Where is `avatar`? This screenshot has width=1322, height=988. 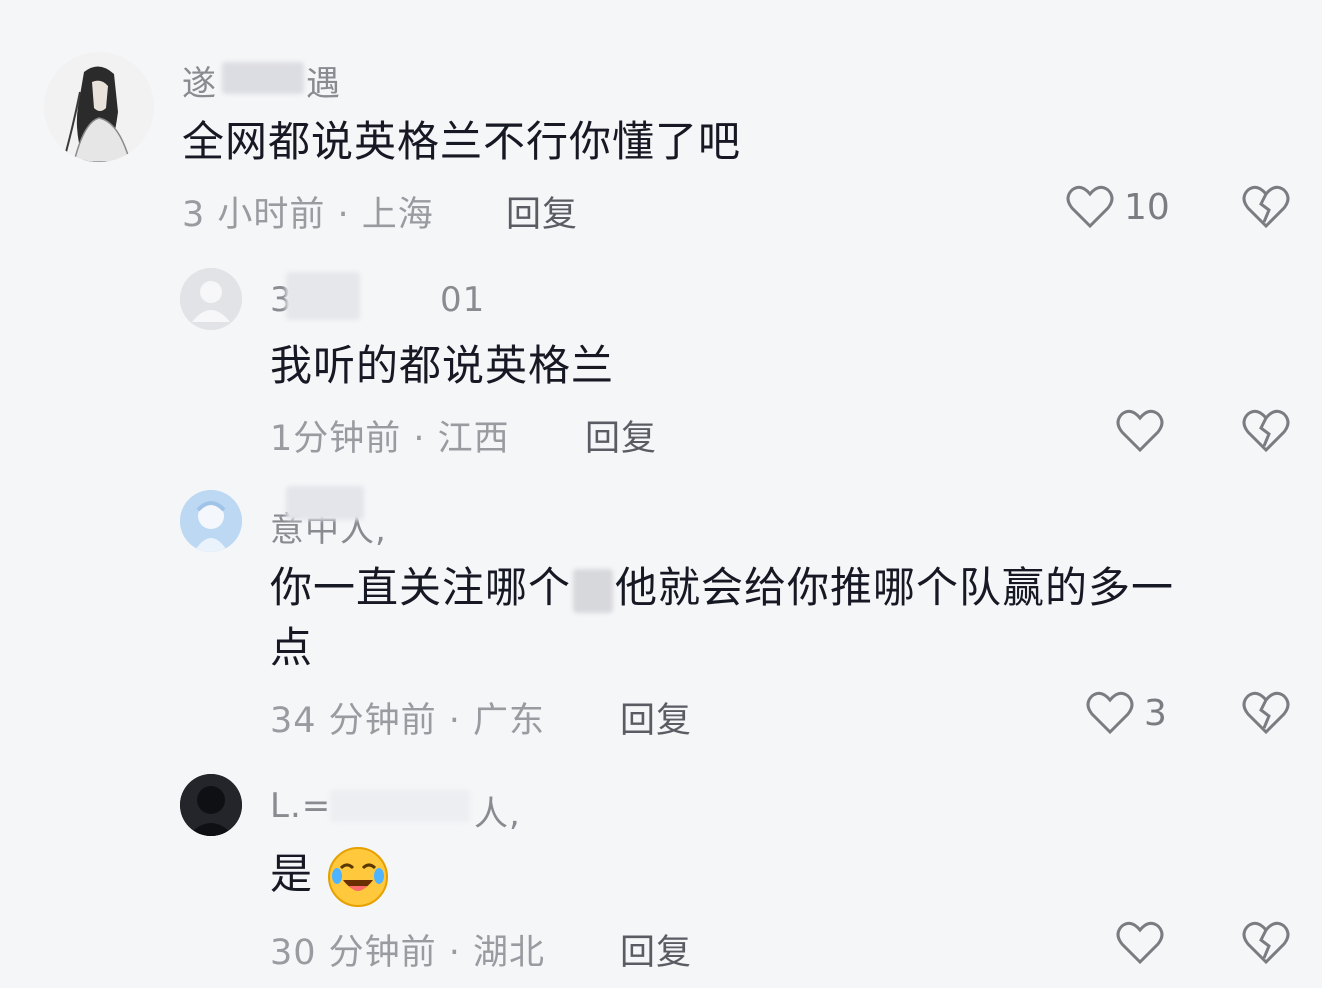
avatar is located at coordinates (211, 805).